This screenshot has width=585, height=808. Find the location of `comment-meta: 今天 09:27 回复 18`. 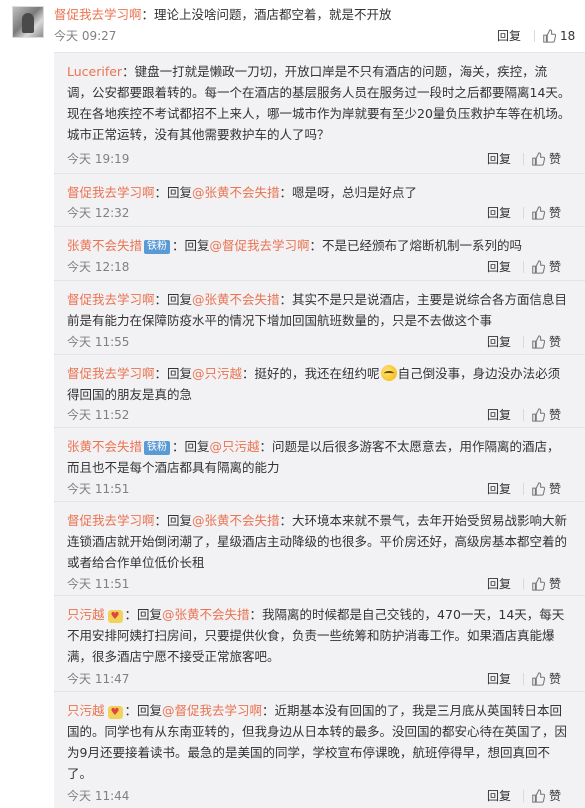

comment-meta: 今天 09:27 回复 18 is located at coordinates (314, 36).